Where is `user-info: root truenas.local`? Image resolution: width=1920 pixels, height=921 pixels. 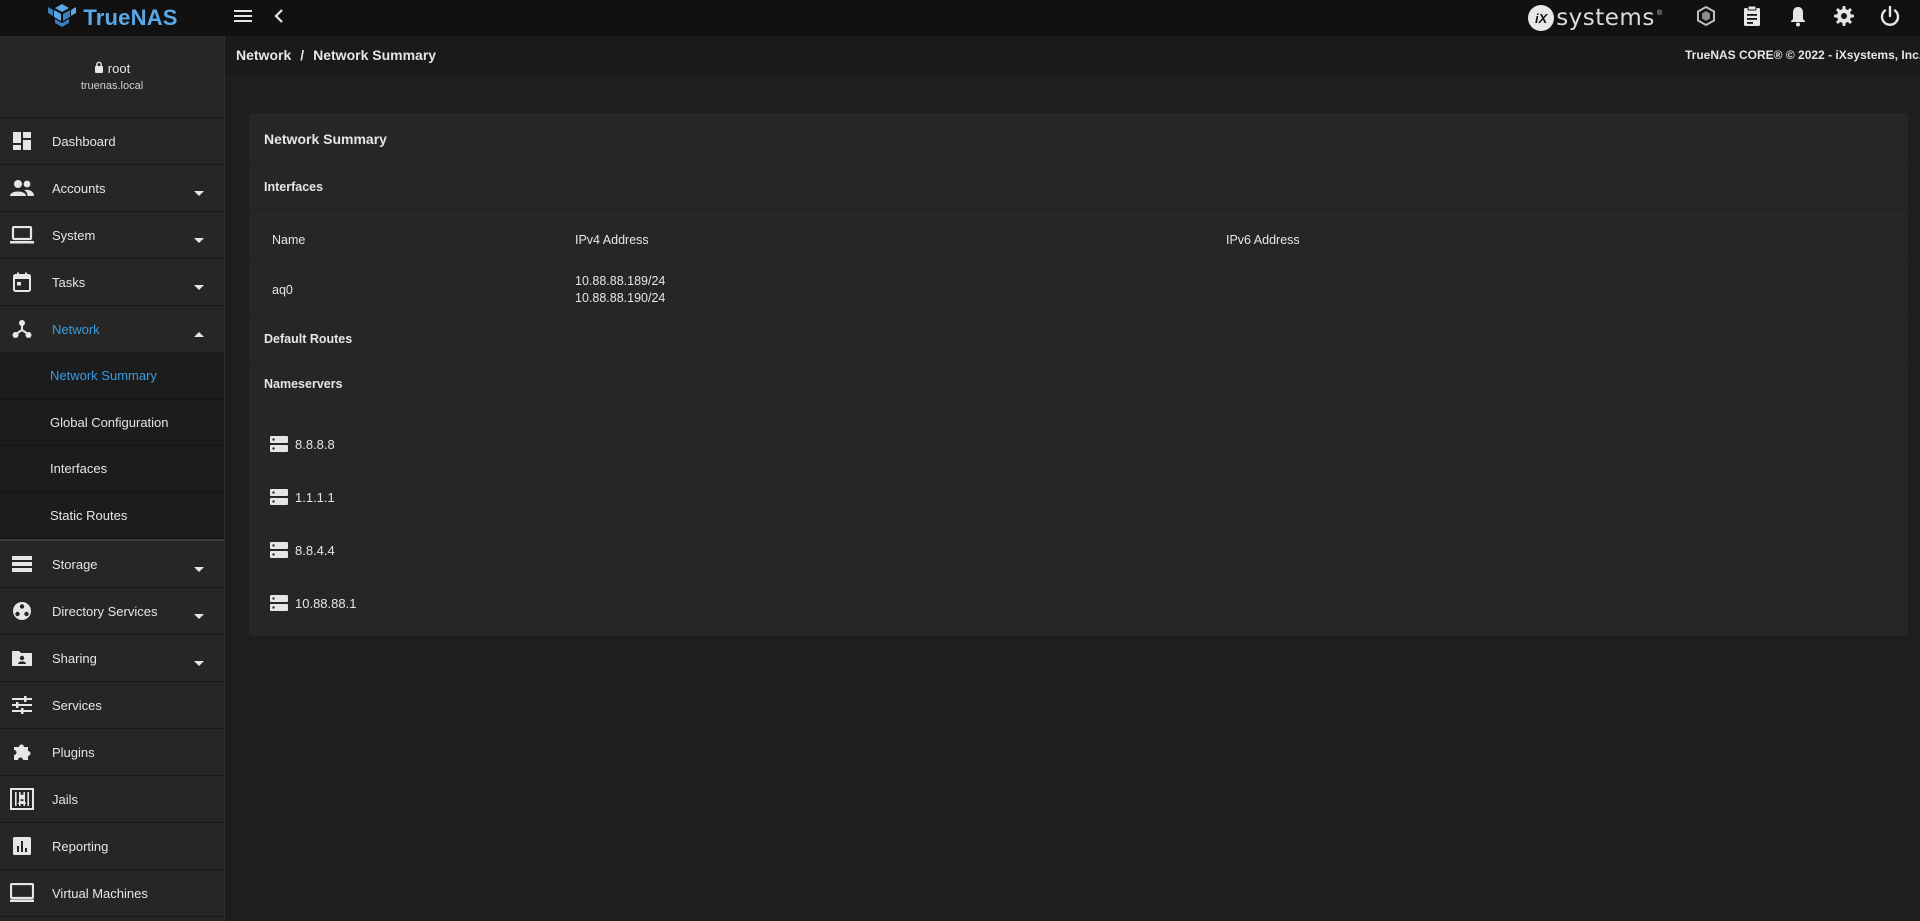 user-info: root truenas.local is located at coordinates (112, 77).